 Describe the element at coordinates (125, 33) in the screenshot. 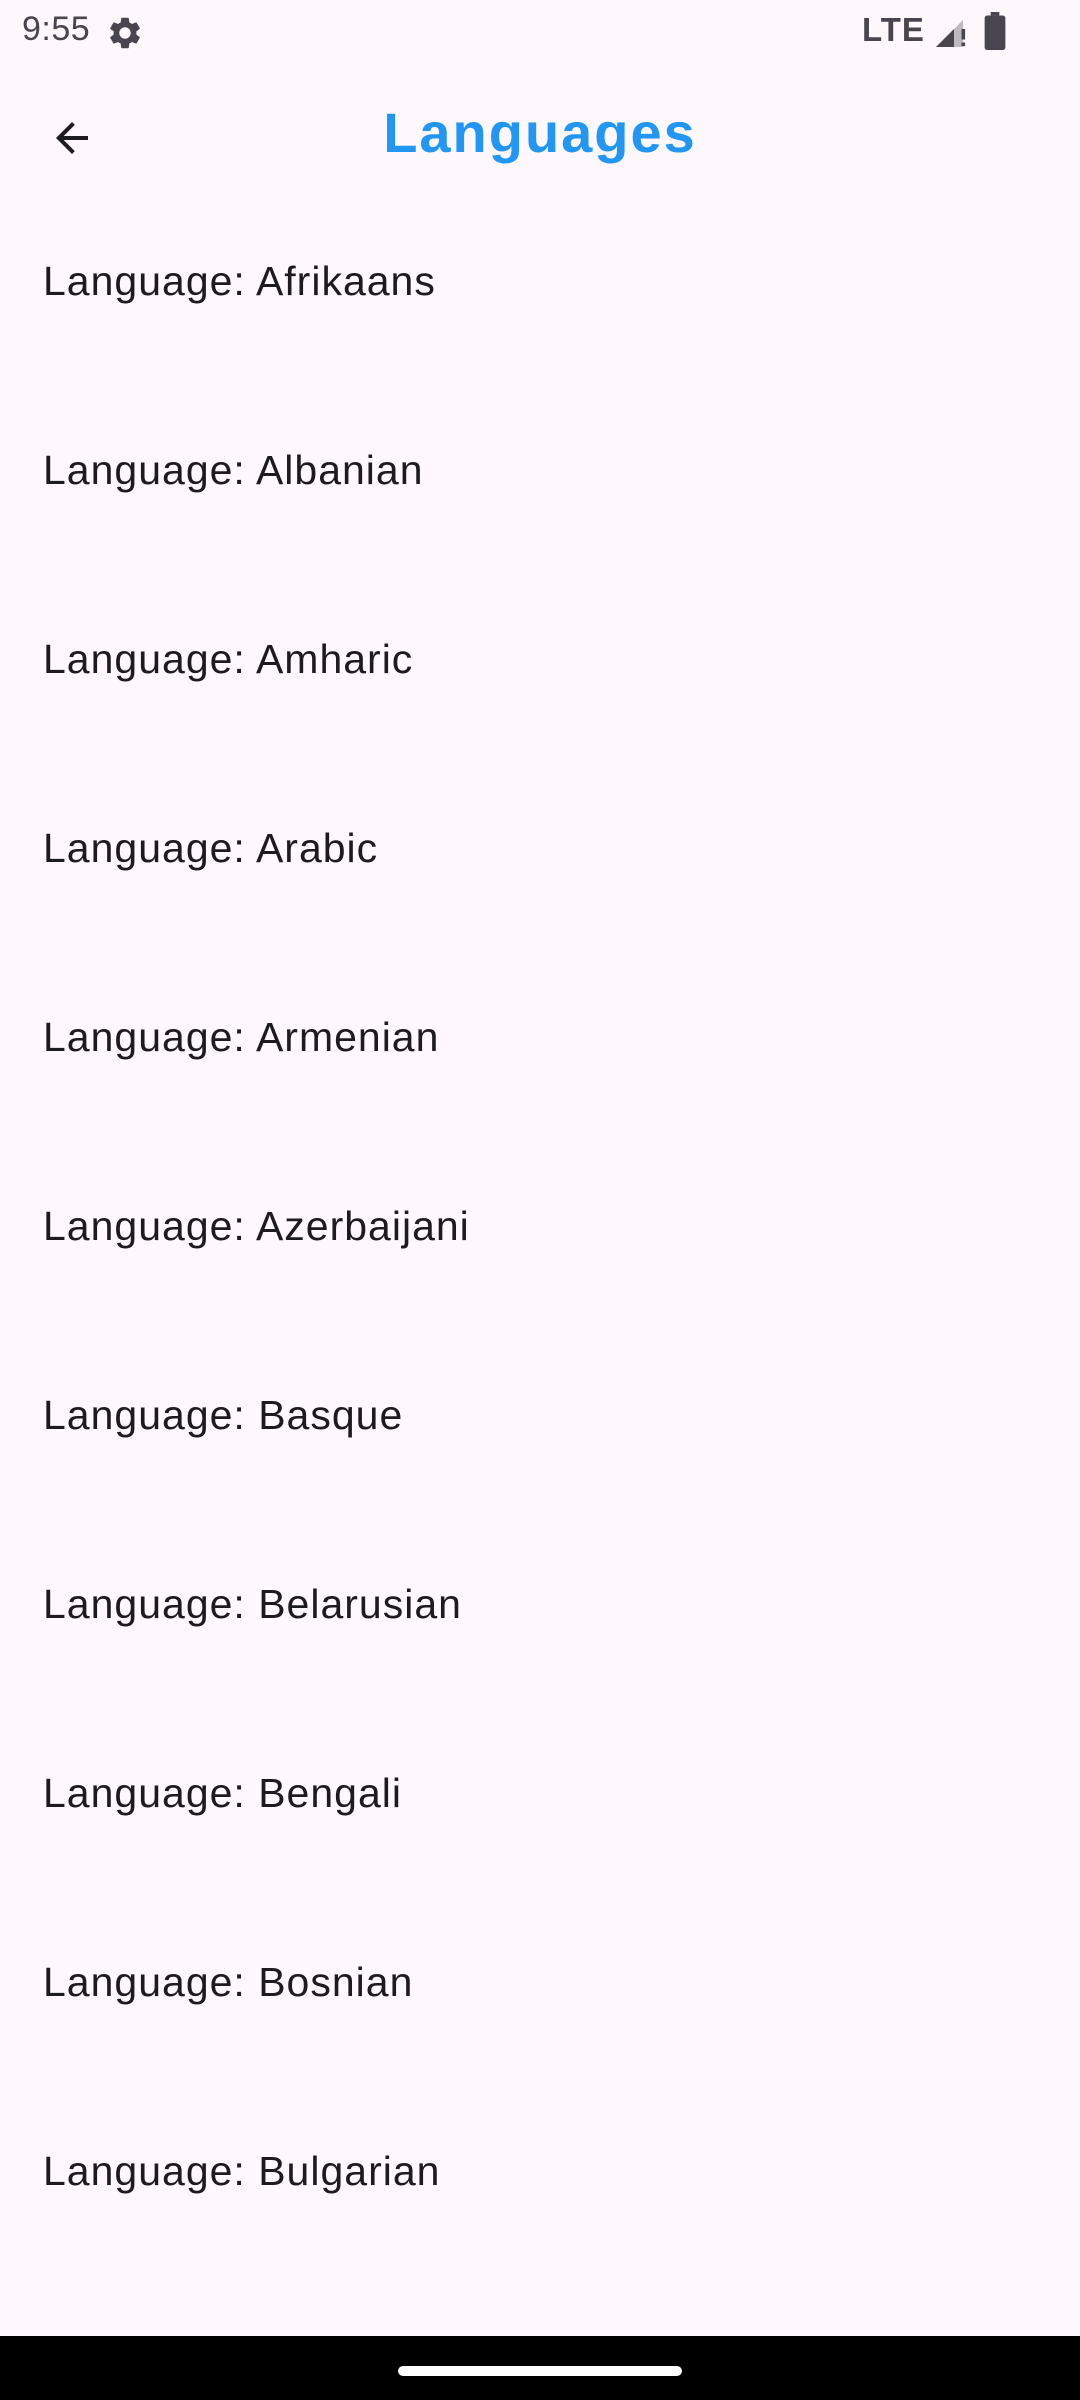

I see `gear-icon` at that location.